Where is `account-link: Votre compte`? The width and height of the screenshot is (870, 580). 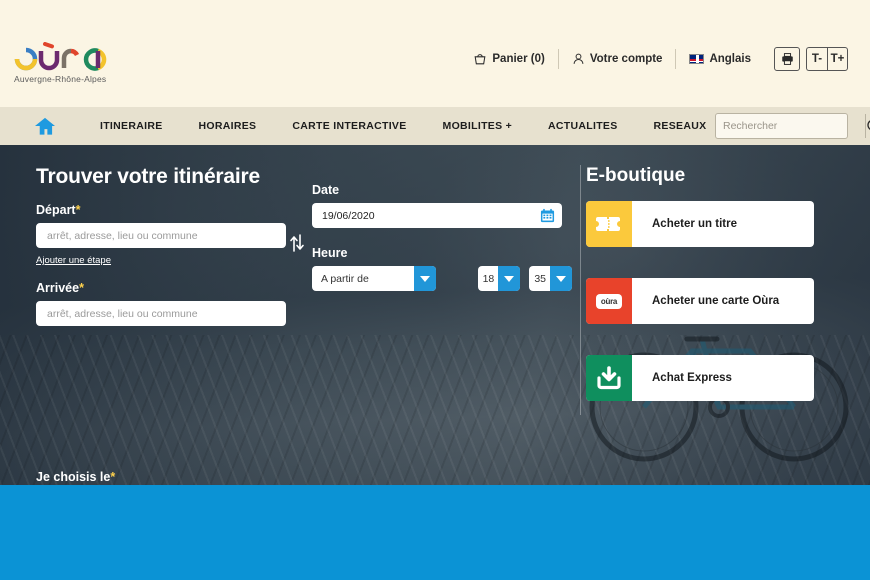
account-link: Votre compte is located at coordinates (617, 59).